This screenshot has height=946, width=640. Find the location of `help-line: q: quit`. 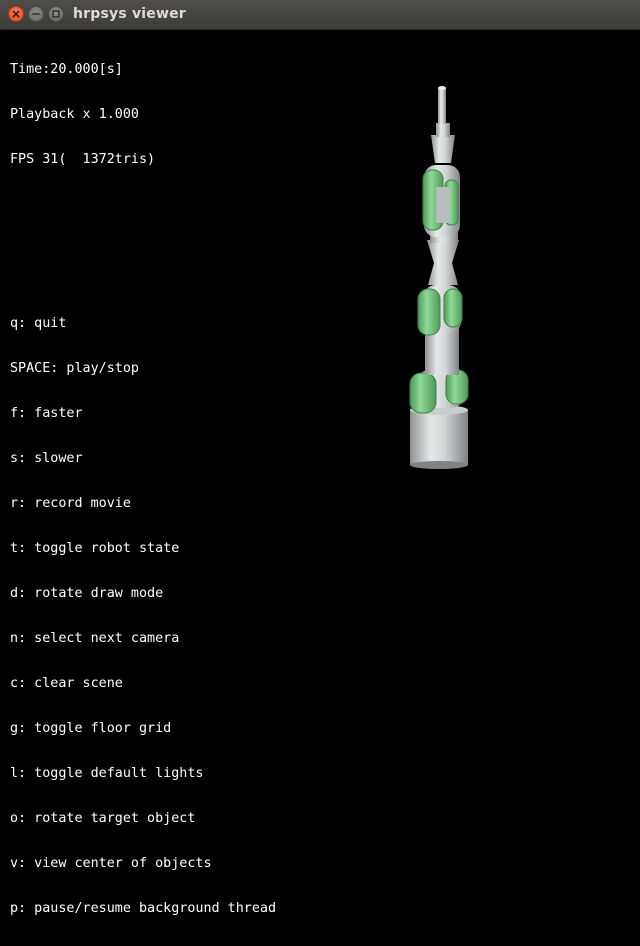

help-line: q: quit is located at coordinates (38, 323).